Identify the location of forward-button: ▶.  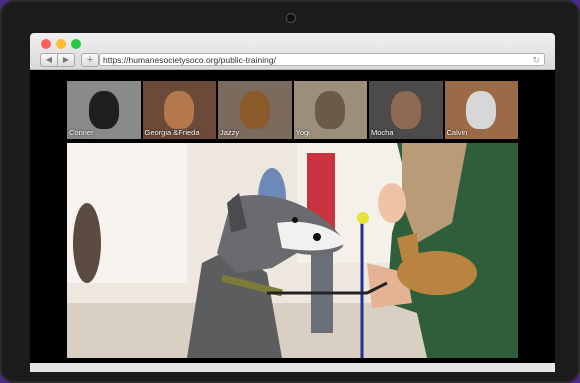
(66, 60).